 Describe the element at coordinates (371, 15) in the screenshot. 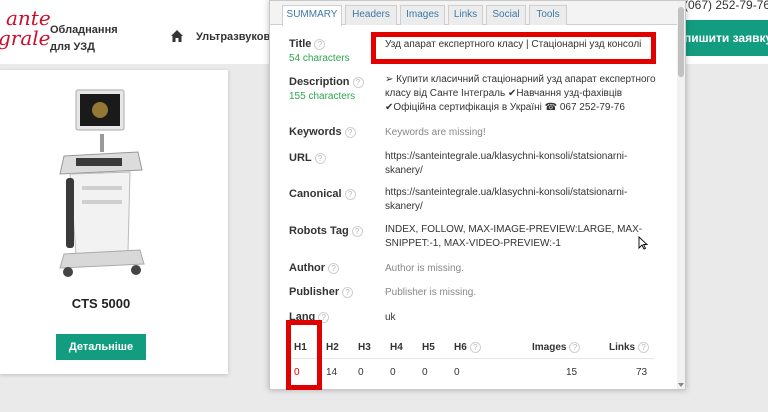

I see `tab-headers: Headers` at that location.